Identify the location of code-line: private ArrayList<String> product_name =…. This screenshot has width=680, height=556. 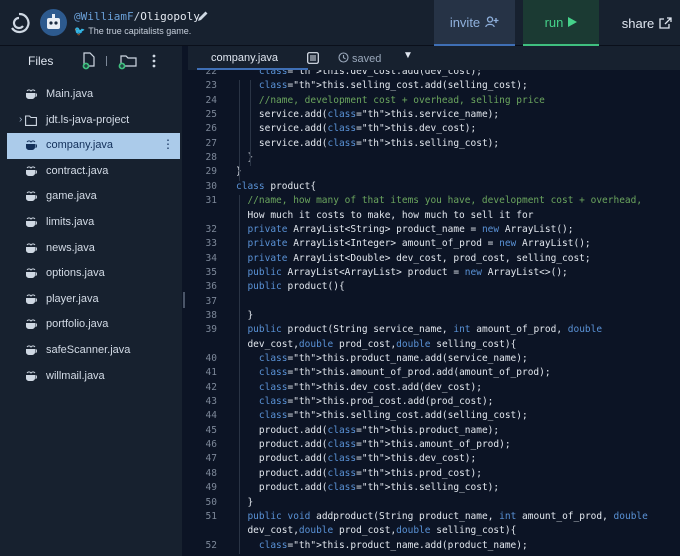
(410, 229).